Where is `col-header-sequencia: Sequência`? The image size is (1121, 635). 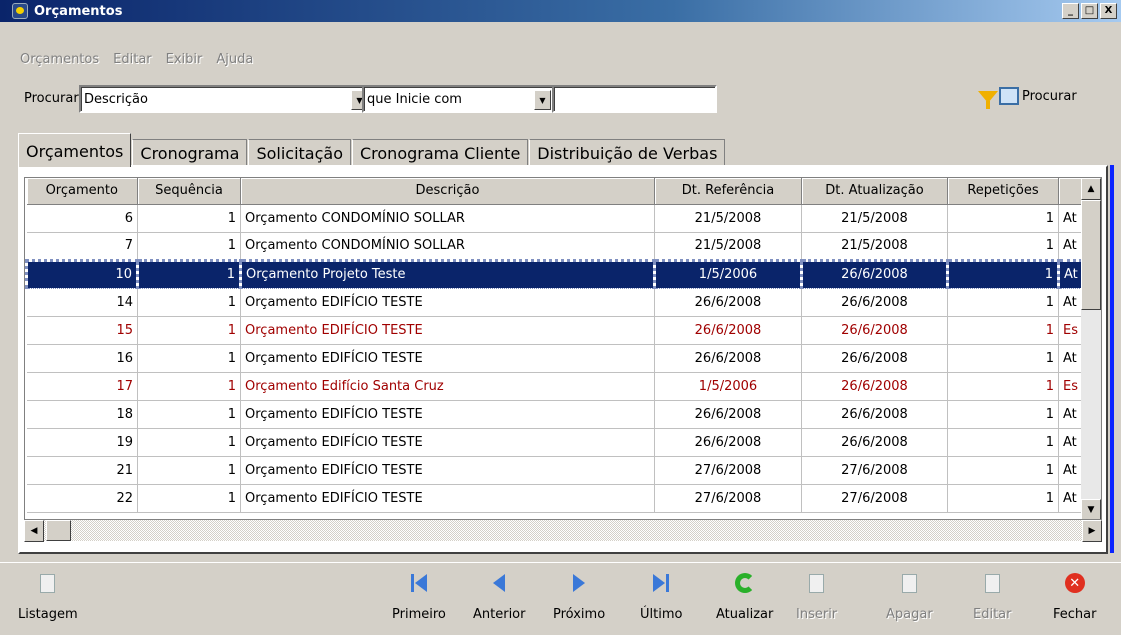
col-header-sequencia: Sequência is located at coordinates (189, 191).